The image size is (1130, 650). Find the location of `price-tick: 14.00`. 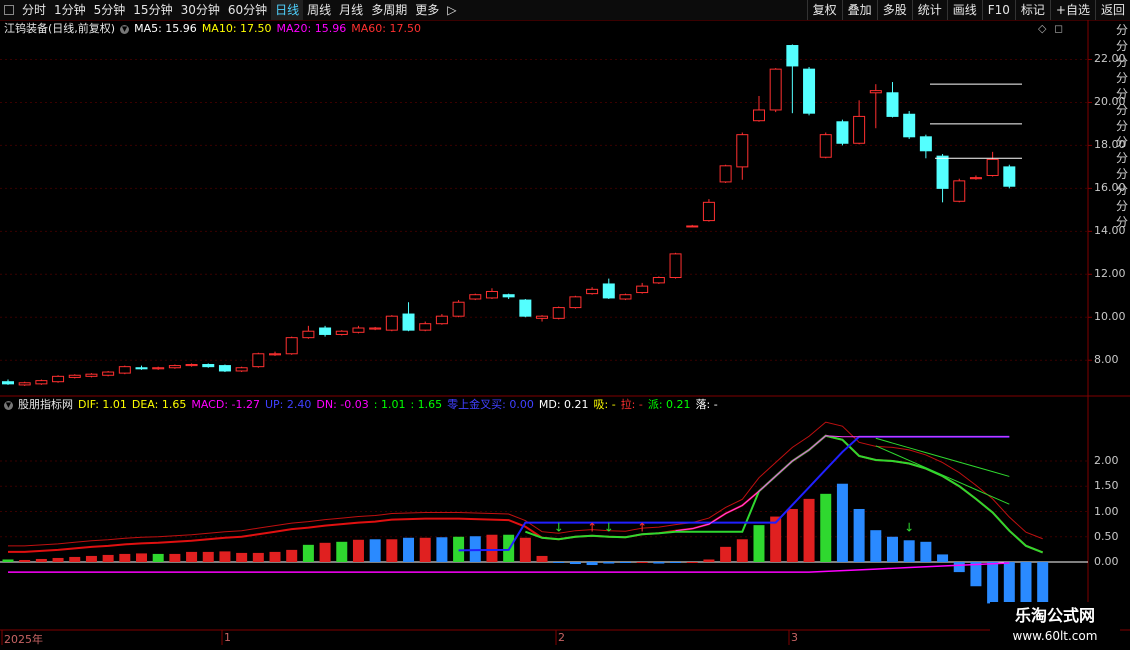

price-tick: 14.00 is located at coordinates (1110, 231).